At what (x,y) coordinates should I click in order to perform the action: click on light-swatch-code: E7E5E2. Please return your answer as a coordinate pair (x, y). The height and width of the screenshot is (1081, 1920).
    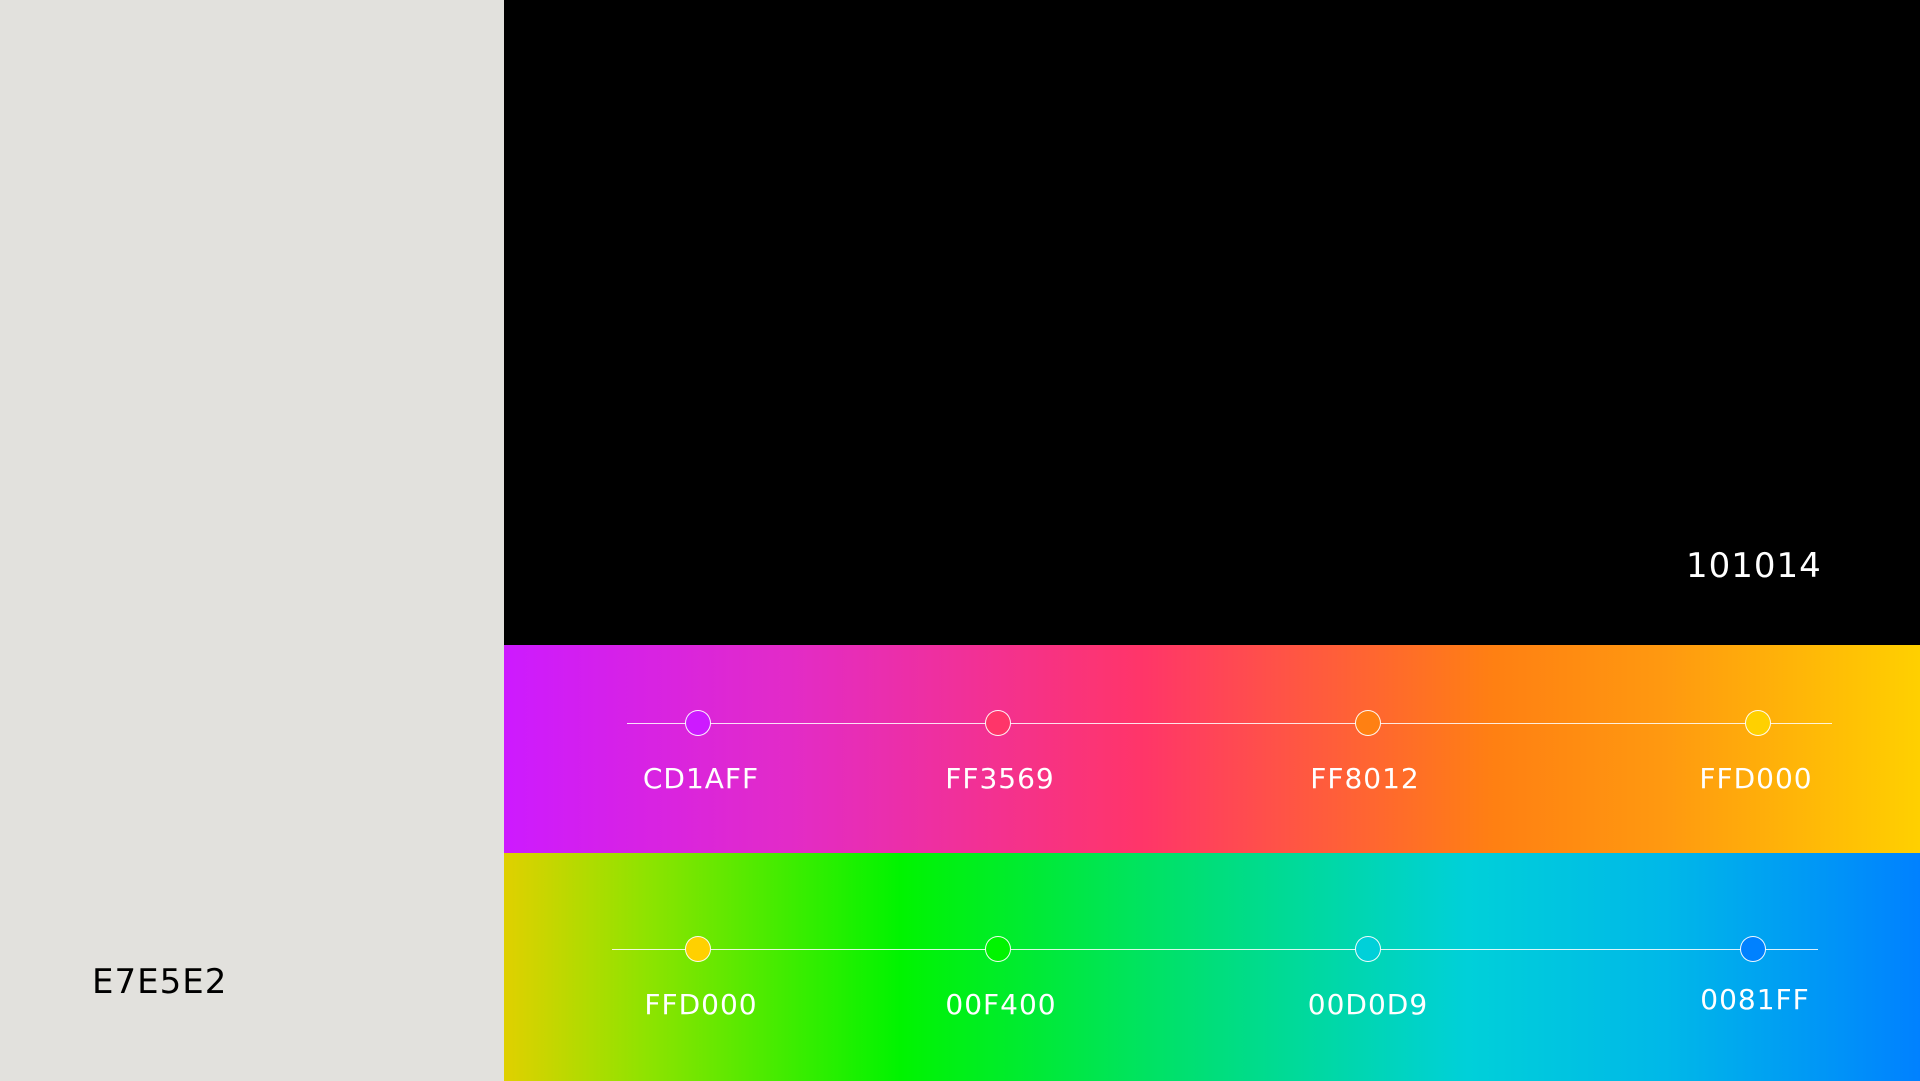
    Looking at the image, I should click on (160, 982).